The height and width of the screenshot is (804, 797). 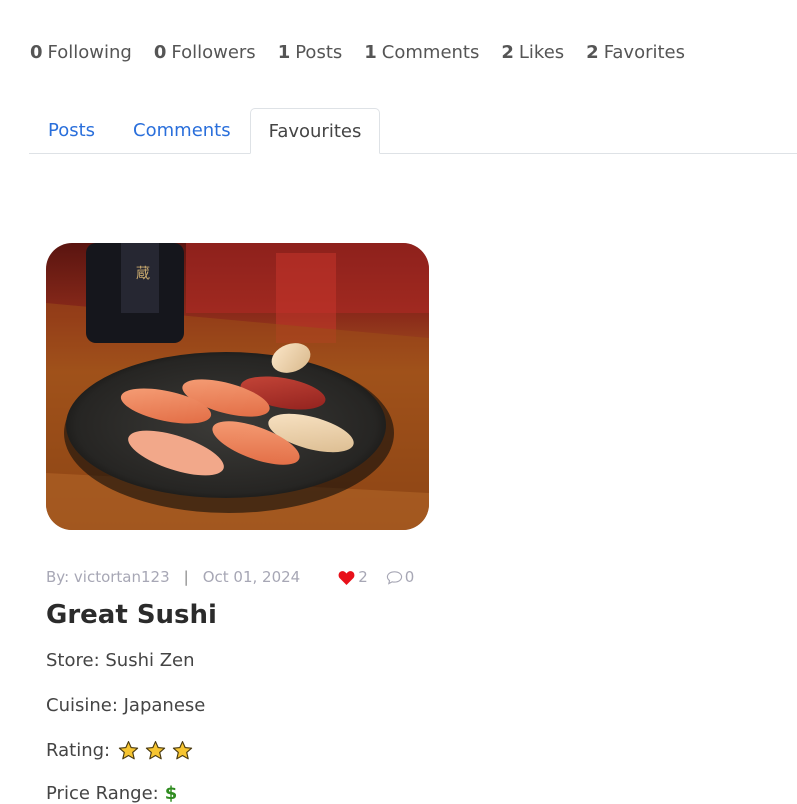 I want to click on svg-text: 蔵, so click(x=143, y=274).